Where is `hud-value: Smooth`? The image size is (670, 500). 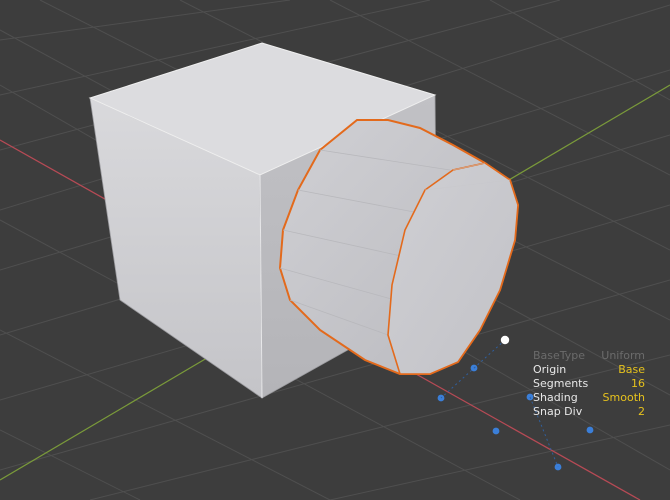
hud-value: Smooth is located at coordinates (623, 397).